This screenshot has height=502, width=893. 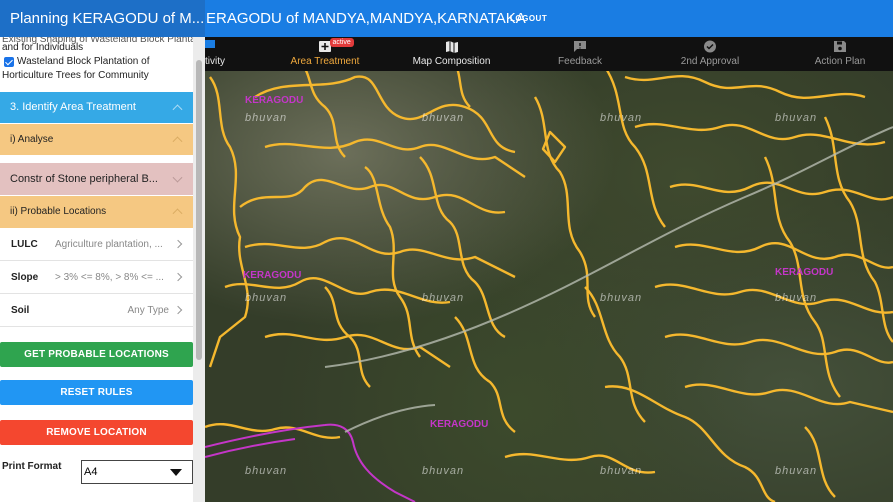 What do you see at coordinates (210, 44) in the screenshot?
I see `tab-badge-partial` at bounding box center [210, 44].